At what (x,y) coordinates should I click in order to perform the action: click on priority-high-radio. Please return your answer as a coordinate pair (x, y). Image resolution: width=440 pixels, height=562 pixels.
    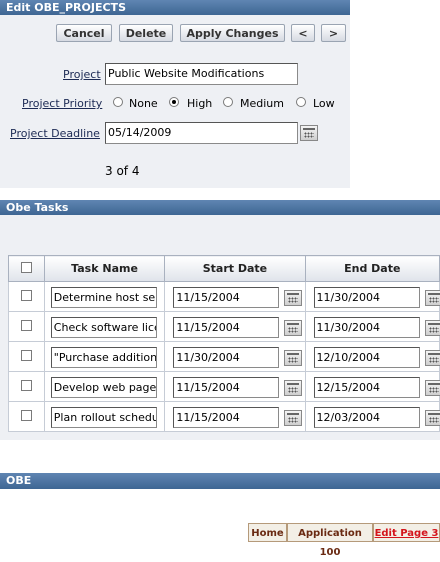
    Looking at the image, I should click on (174, 102).